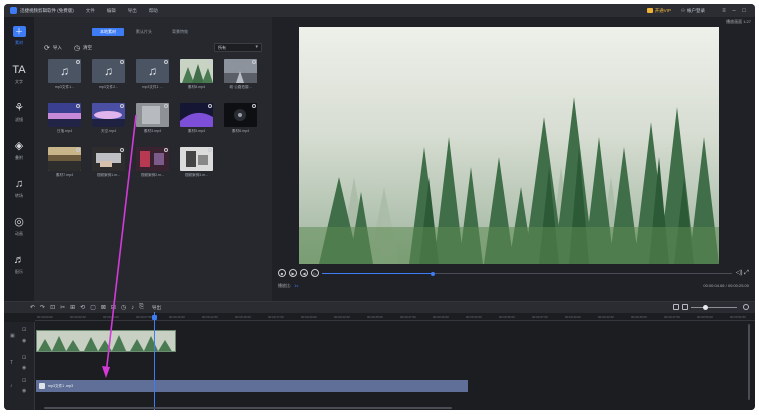 This screenshot has width=759, height=416. I want to click on nav-item-music: ♬ 配乐, so click(19, 264).